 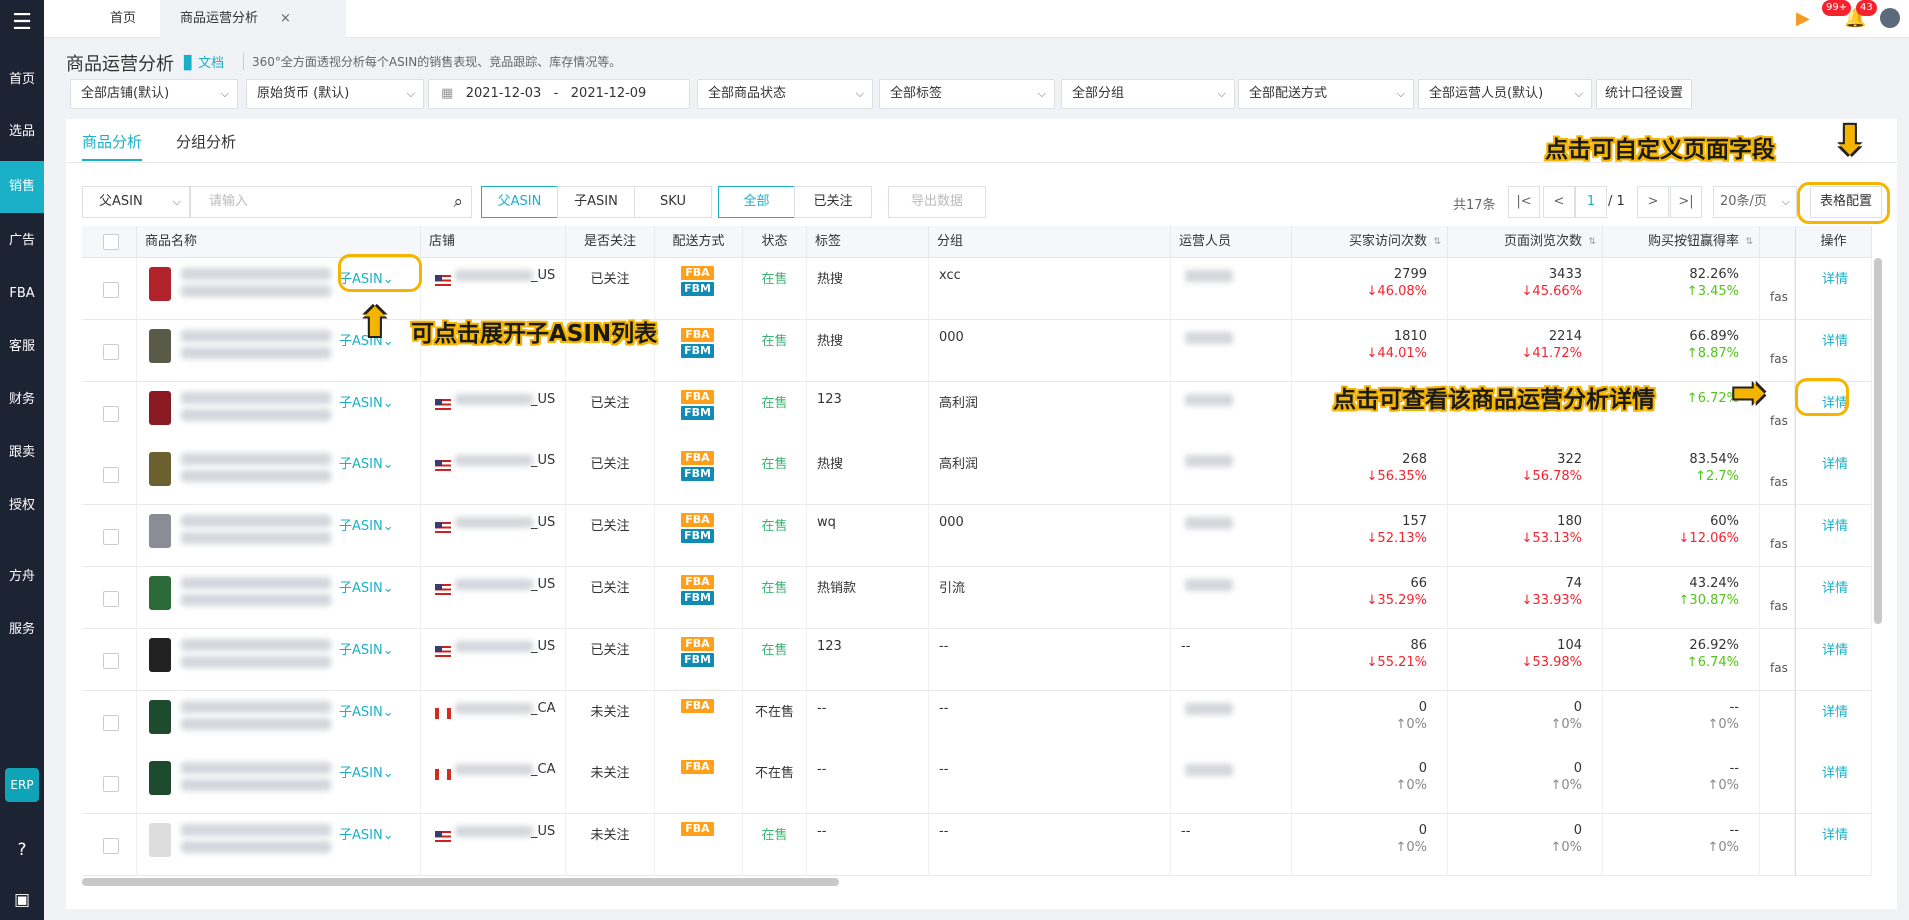 I want to click on sidebar-item-follow: 跟卖, so click(x=22, y=453).